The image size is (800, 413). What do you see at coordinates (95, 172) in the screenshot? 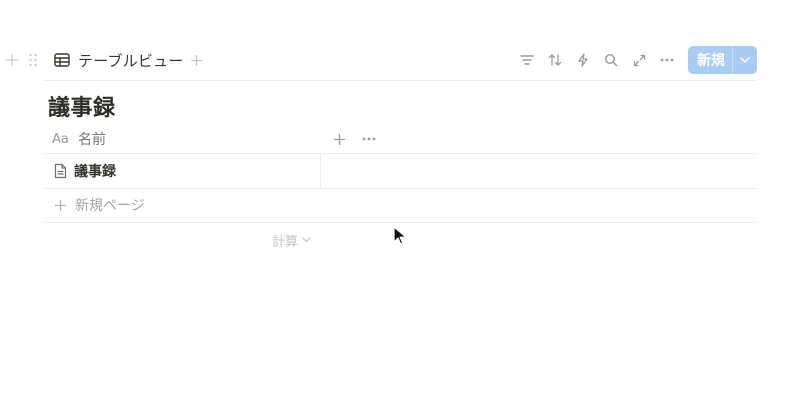
I see `row-title: 議事録` at bounding box center [95, 172].